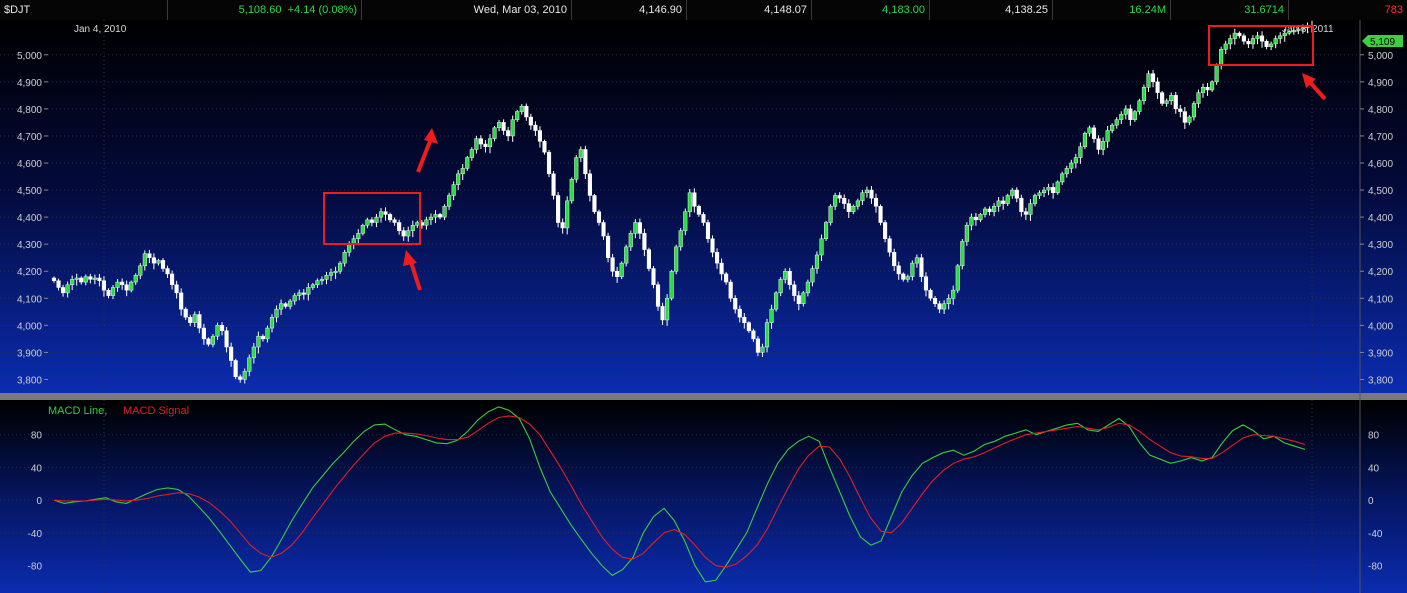  Describe the element at coordinates (1375, 567) in the screenshot. I see `macd-tick-label-right: -80` at that location.